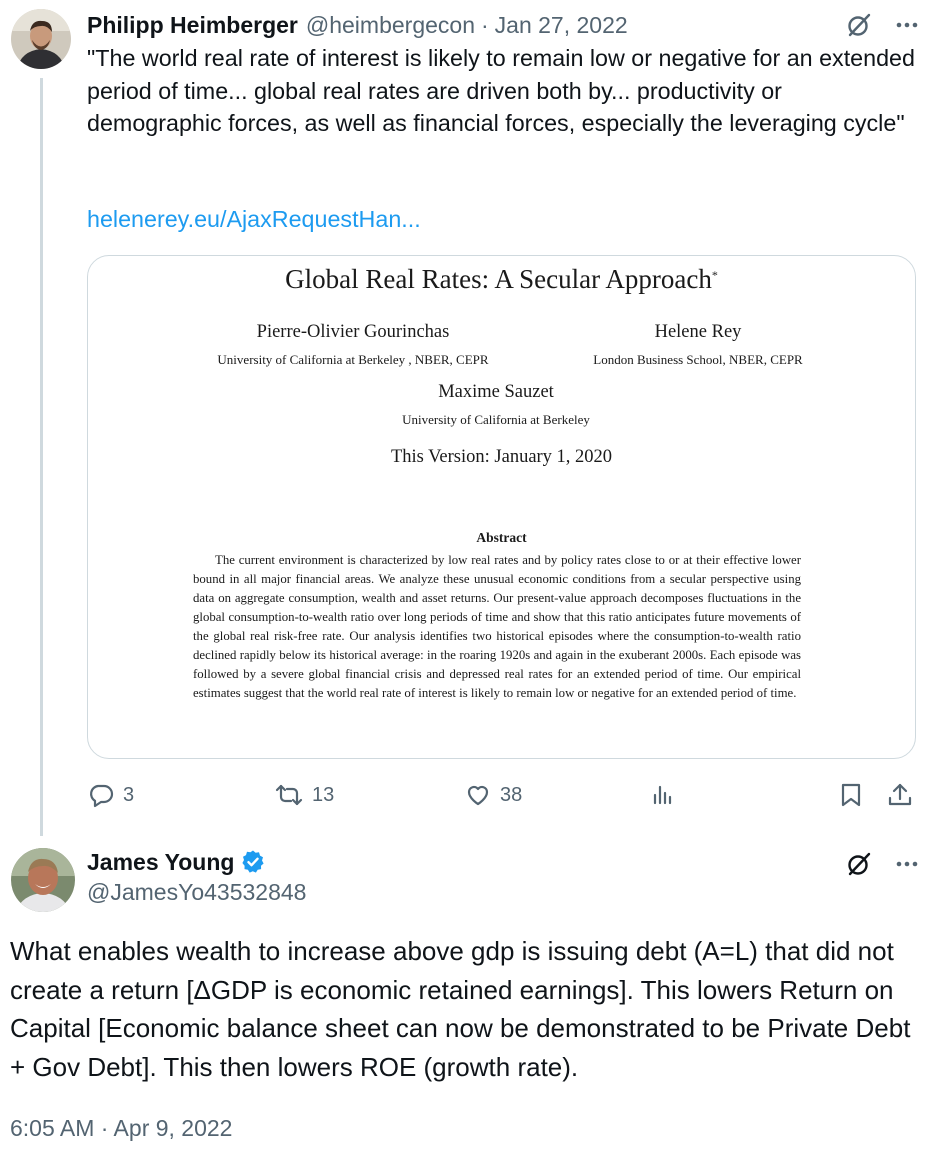 The width and height of the screenshot is (932, 1150). What do you see at coordinates (41, 457) in the screenshot?
I see `thread-connector-line` at bounding box center [41, 457].